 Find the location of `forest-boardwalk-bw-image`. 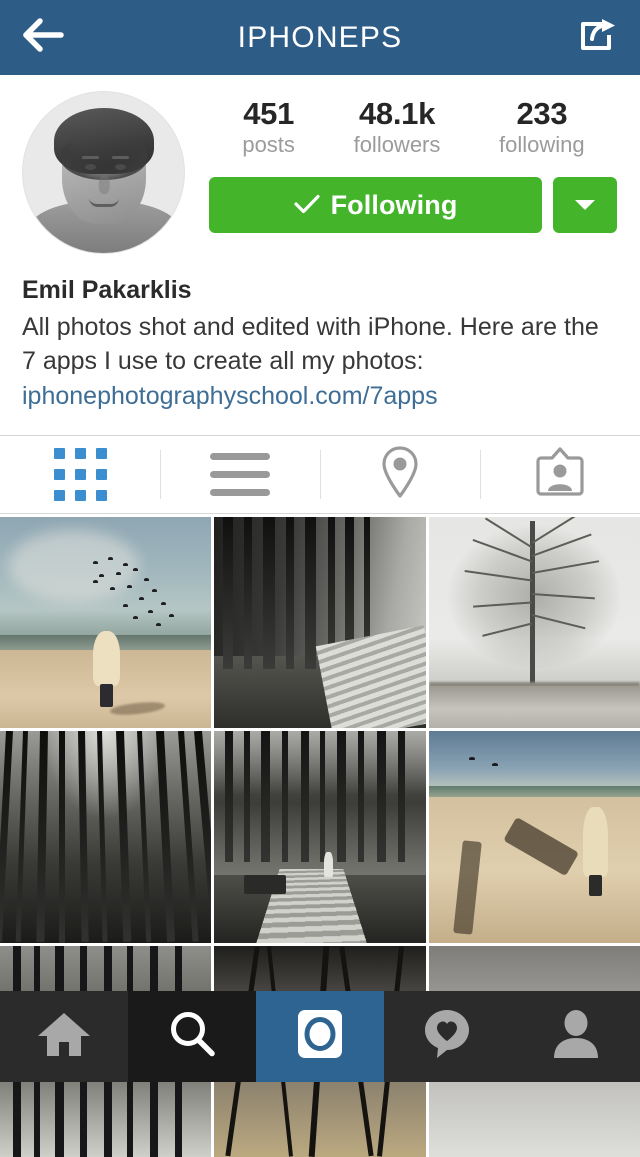

forest-boardwalk-bw-image is located at coordinates (320, 623).